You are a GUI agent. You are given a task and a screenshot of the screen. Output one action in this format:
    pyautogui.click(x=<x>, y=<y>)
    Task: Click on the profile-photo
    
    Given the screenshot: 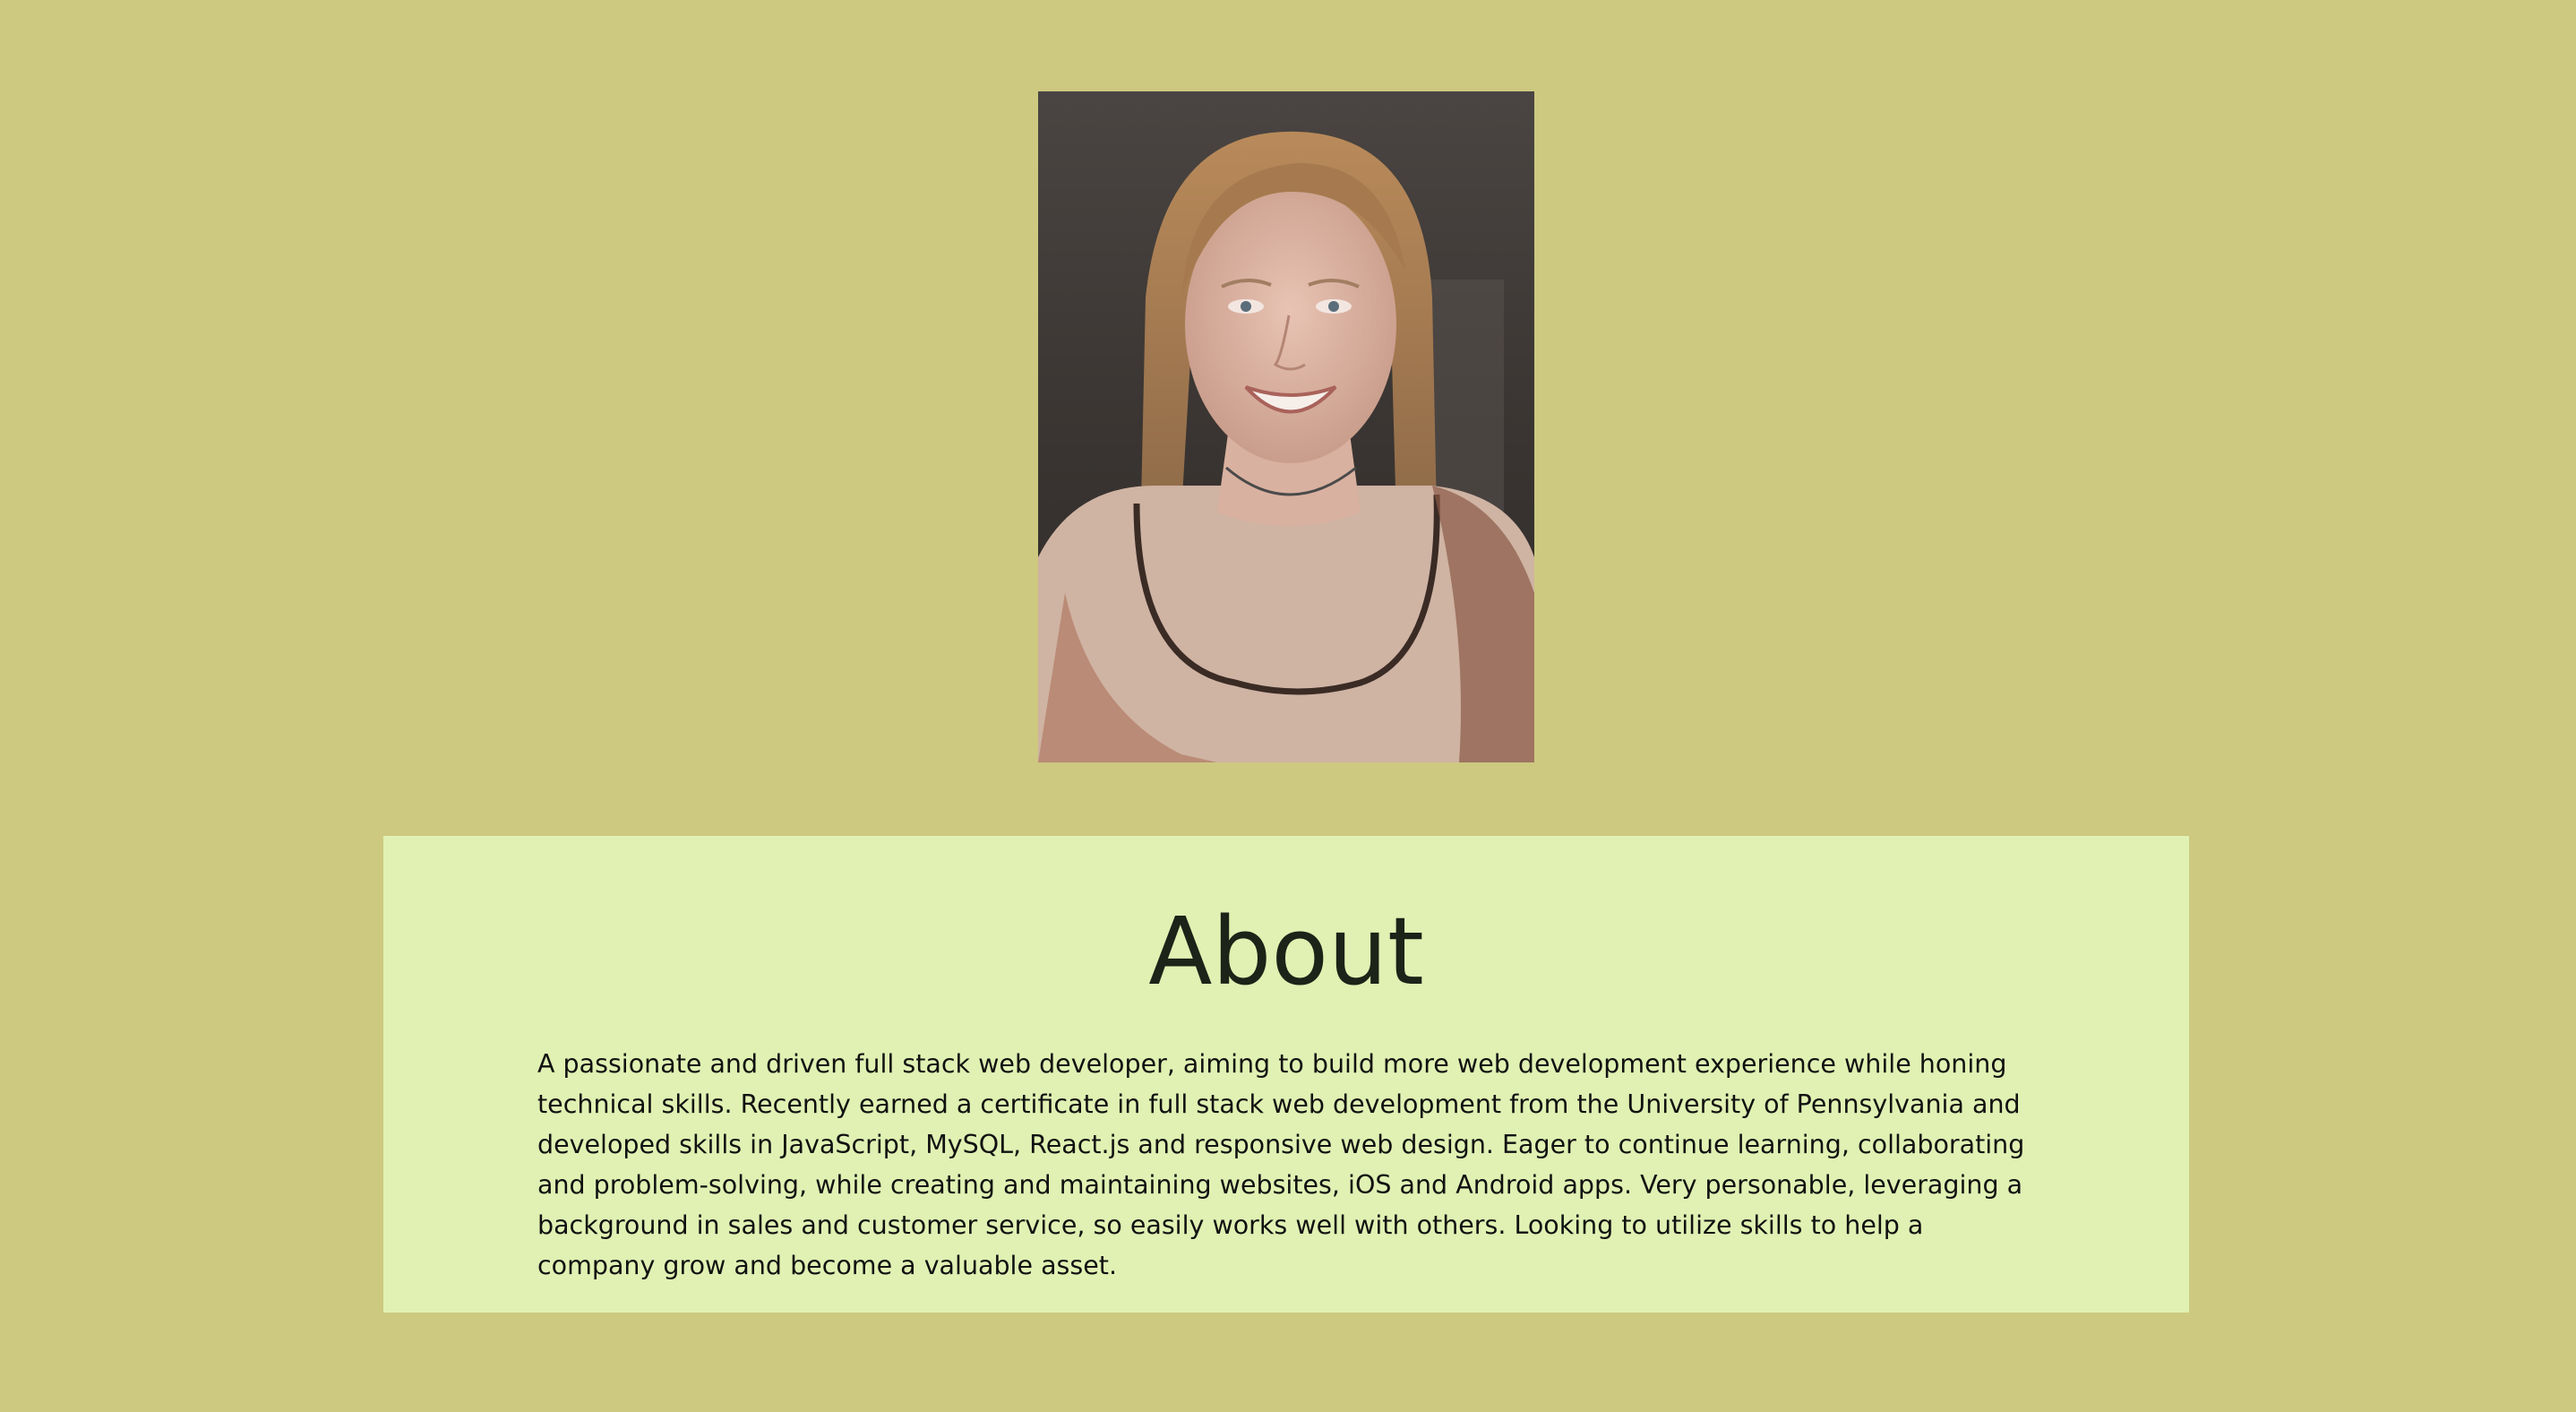 What is the action you would take?
    pyautogui.click(x=1286, y=426)
    